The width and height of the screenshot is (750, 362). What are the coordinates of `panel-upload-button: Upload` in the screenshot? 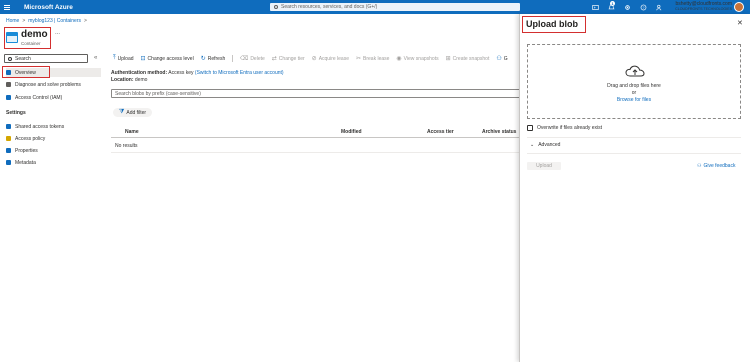 It's located at (544, 166).